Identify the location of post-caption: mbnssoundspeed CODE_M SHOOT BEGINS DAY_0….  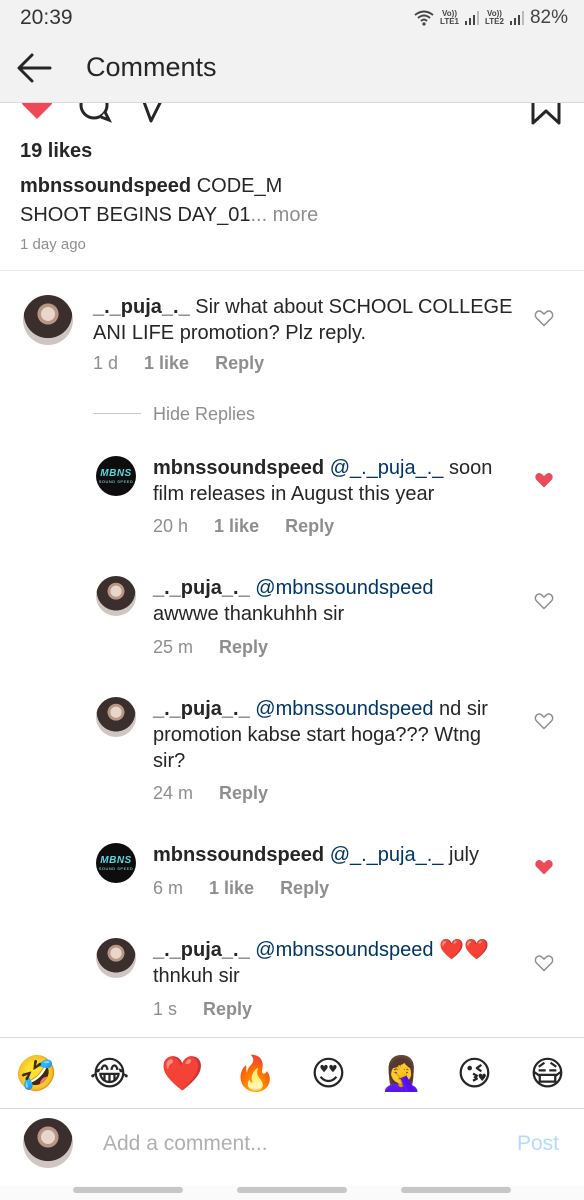
(290, 201).